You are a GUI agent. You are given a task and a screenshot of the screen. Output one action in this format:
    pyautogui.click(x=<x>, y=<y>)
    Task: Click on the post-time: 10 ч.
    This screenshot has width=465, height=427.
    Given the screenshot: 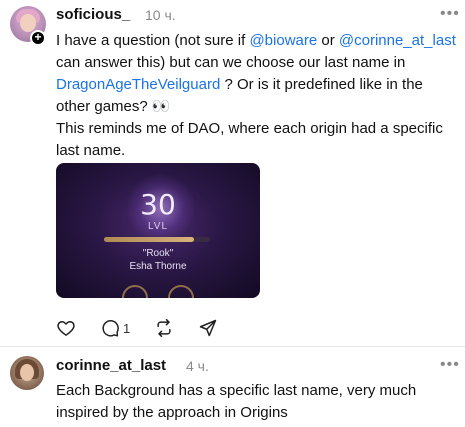 What is the action you would take?
    pyautogui.click(x=160, y=15)
    